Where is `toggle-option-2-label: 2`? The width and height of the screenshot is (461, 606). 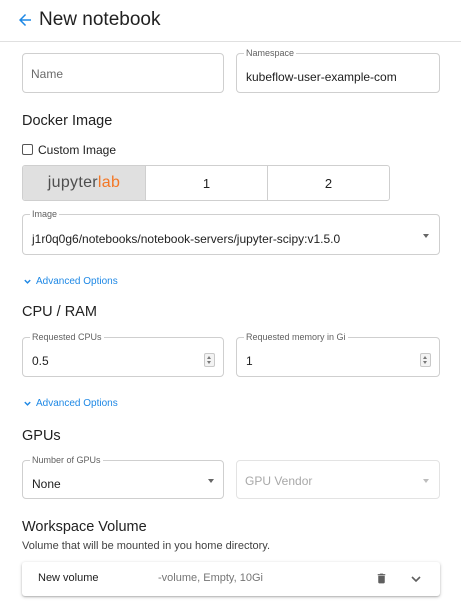 toggle-option-2-label: 2 is located at coordinates (328, 183).